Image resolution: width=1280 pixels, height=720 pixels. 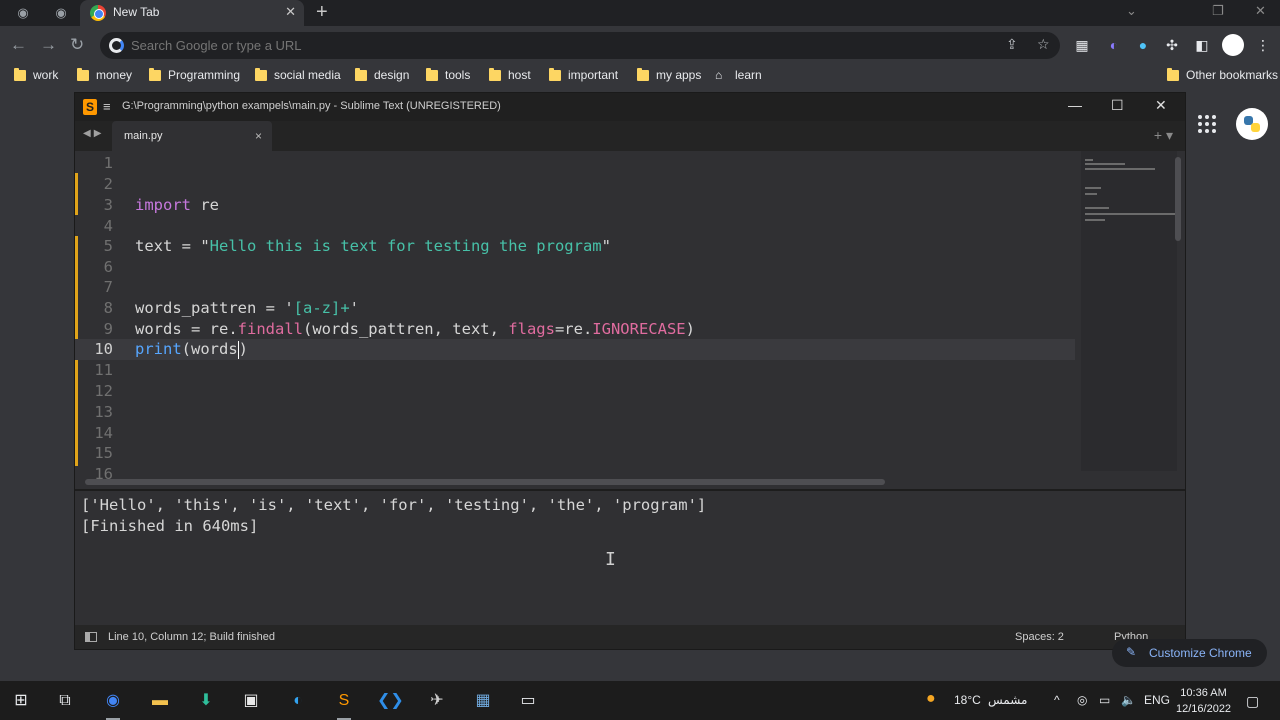 I want to click on browser-tab-strip: ◉ ◉ New Tab ✕ + ⌄ ❐ ✕, so click(x=640, y=13).